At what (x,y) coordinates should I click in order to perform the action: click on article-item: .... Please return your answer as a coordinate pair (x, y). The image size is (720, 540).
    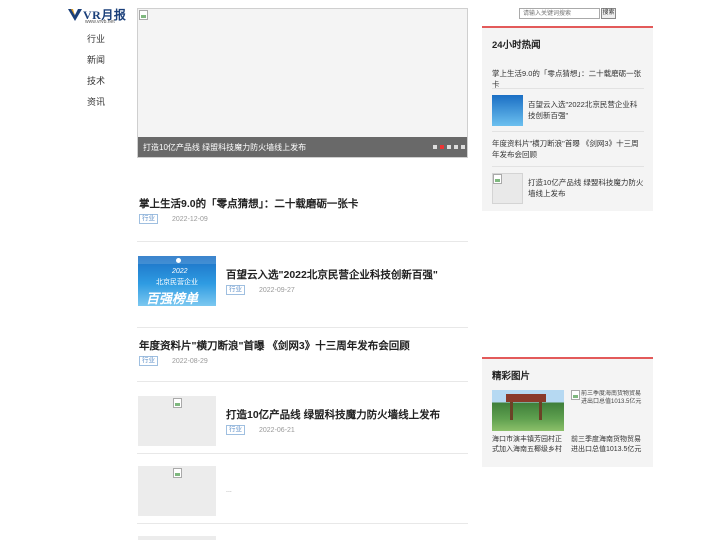
    Looking at the image, I should click on (302, 489).